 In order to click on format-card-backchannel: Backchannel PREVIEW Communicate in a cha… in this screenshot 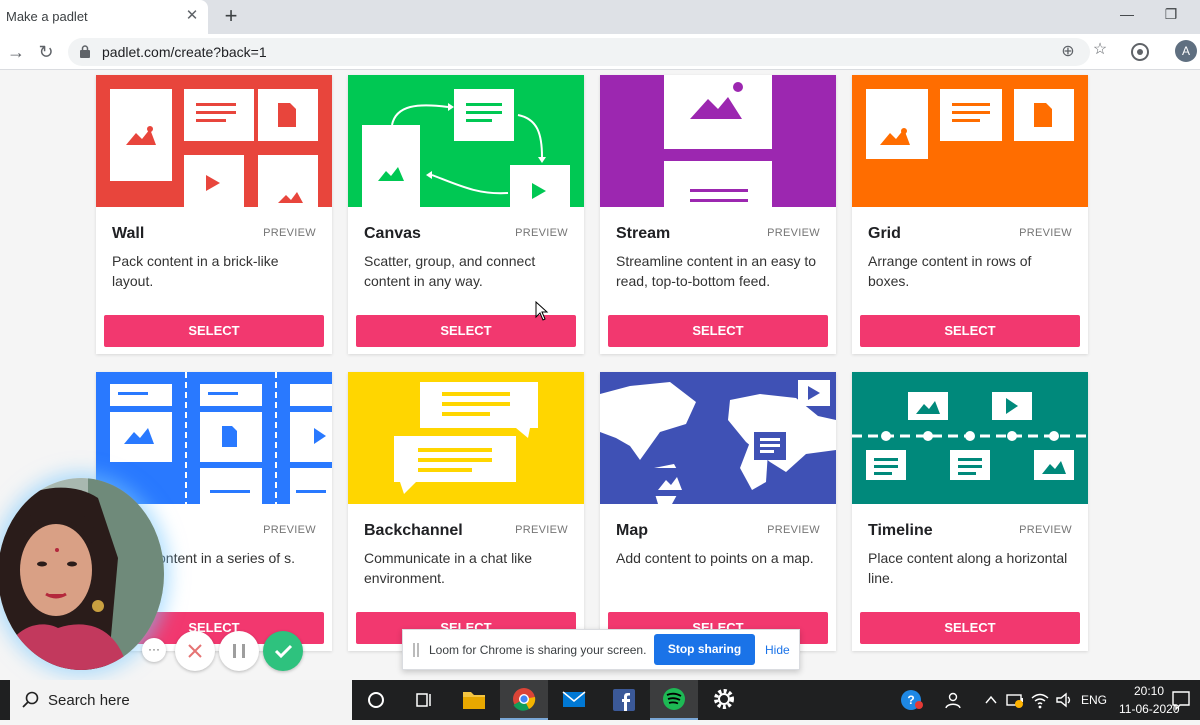, I will do `click(466, 511)`.